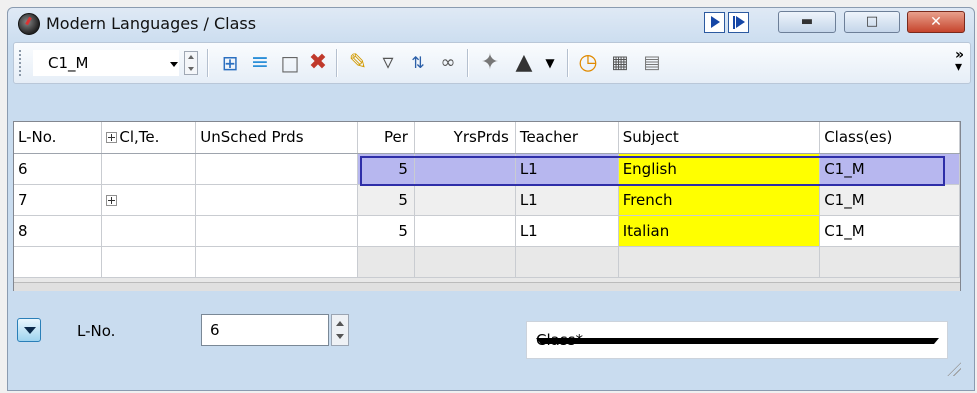  I want to click on app-clock-icon, so click(29, 24).